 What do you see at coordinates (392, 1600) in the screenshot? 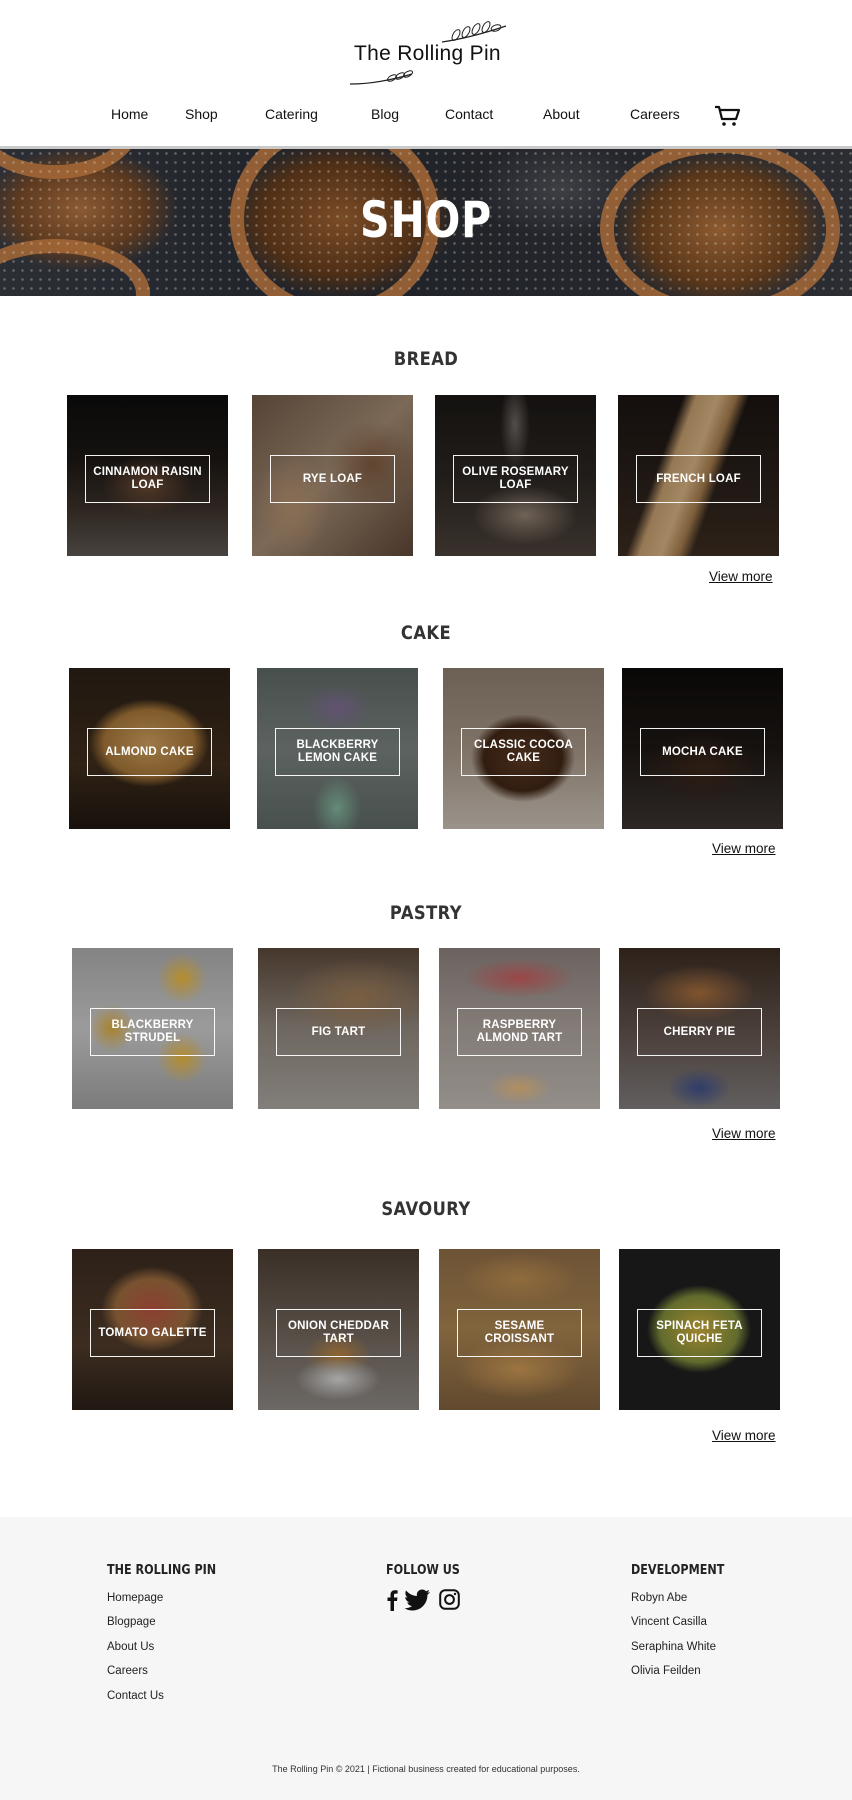
I see `facebook-icon` at bounding box center [392, 1600].